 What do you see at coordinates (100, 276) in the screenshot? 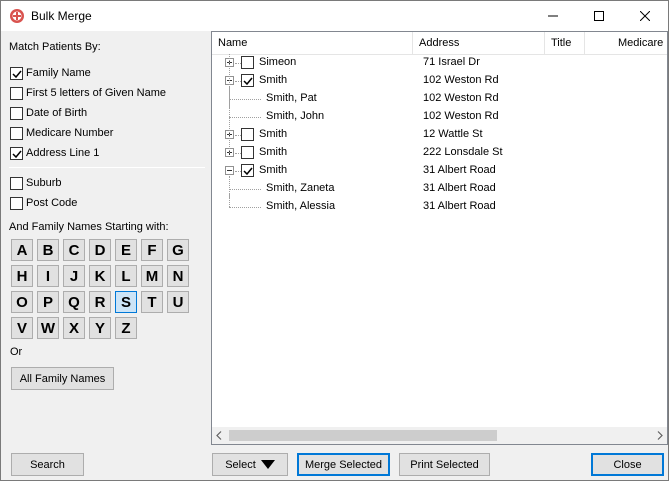
I see `letter-button-k: K` at bounding box center [100, 276].